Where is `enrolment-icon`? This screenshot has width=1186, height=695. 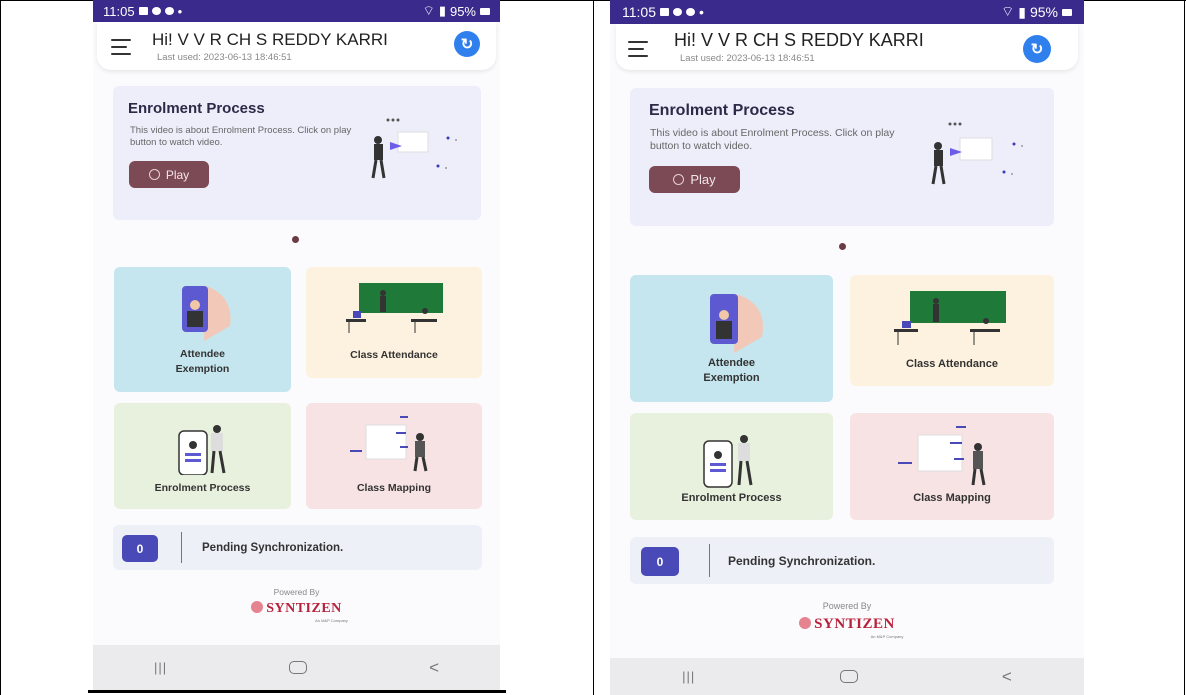
enrolment-icon is located at coordinates (728, 461).